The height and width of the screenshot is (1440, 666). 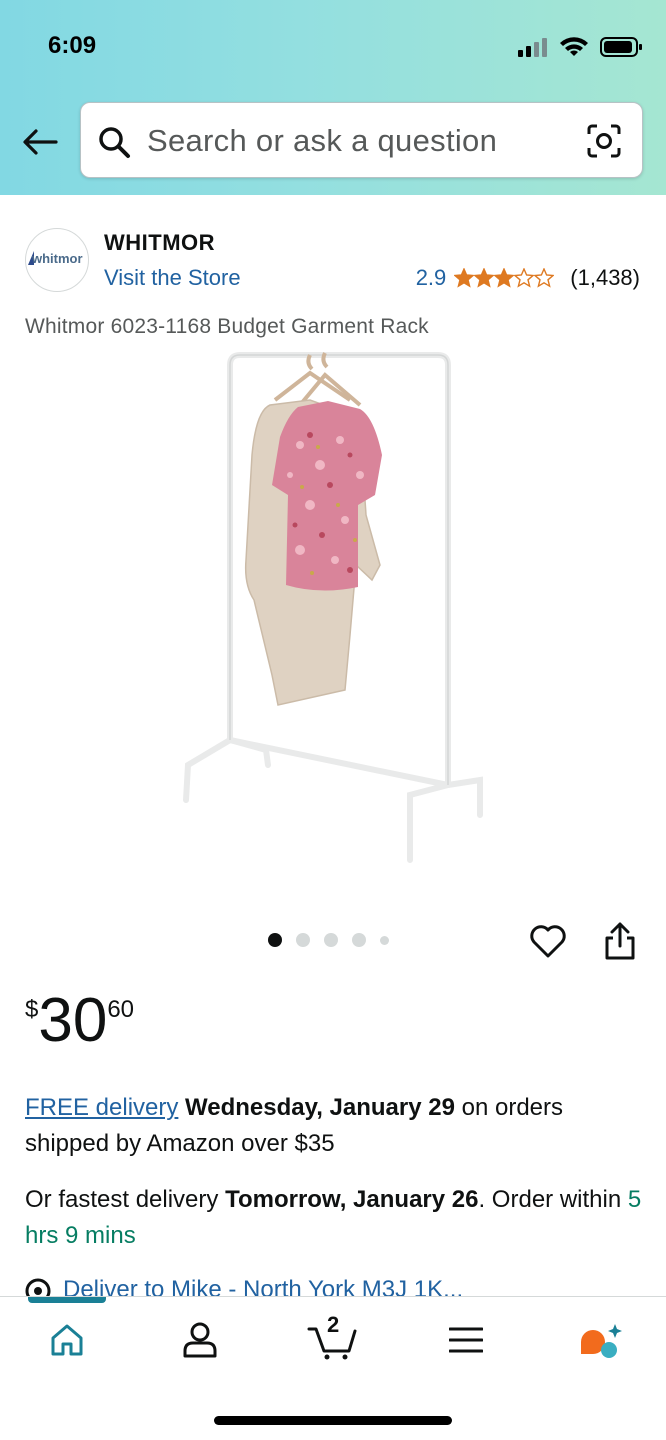 What do you see at coordinates (352, 1199) in the screenshot?
I see `fastest-date: Tomorrow, January 26` at bounding box center [352, 1199].